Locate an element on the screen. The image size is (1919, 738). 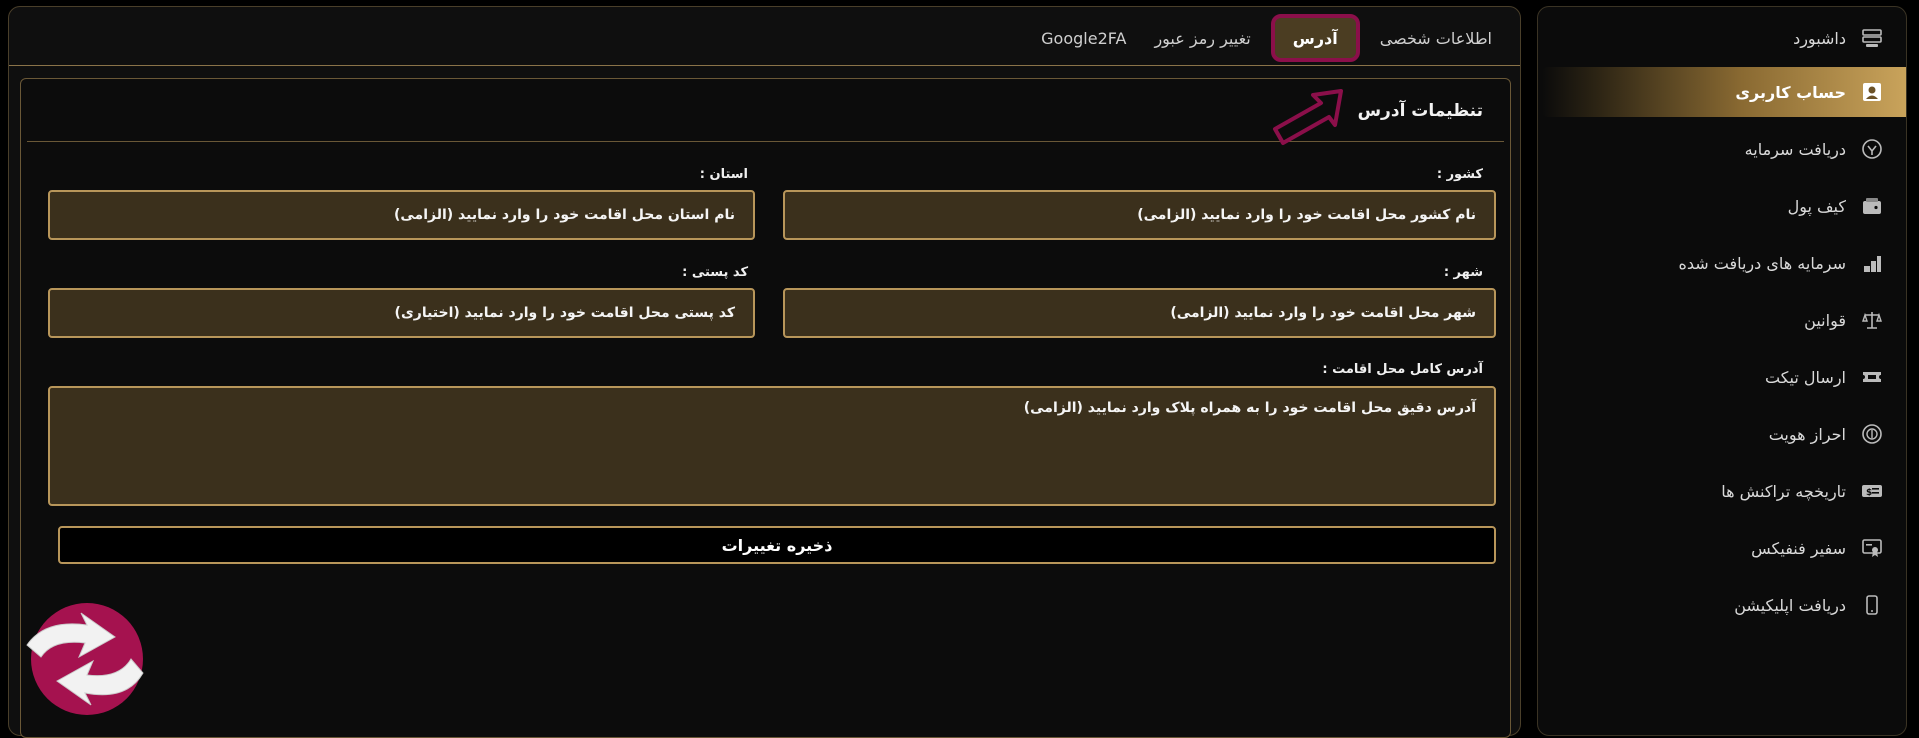
sidebar-item-rules: قوانین is located at coordinates (1722, 320).